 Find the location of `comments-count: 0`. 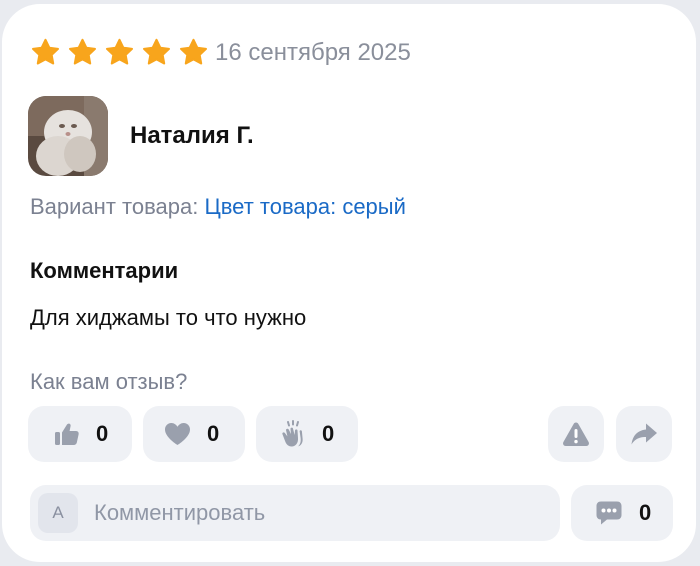

comments-count: 0 is located at coordinates (645, 512).